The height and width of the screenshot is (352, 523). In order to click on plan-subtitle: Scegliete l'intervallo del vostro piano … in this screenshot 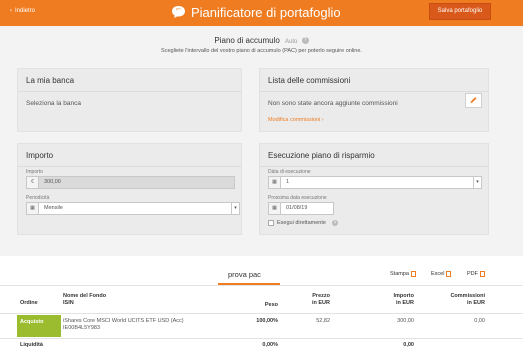, I will do `click(261, 51)`.